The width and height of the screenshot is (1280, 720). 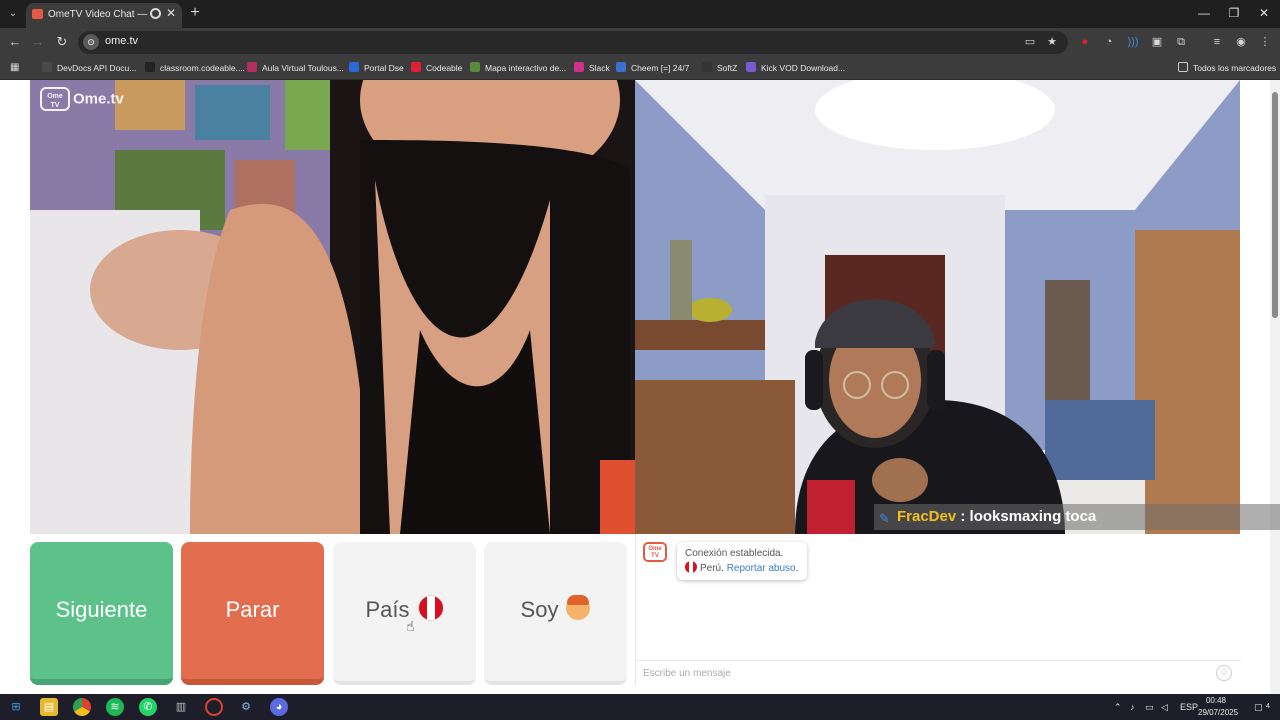 What do you see at coordinates (1109, 42) in the screenshot?
I see `extension-glasses-icon: ◔` at bounding box center [1109, 42].